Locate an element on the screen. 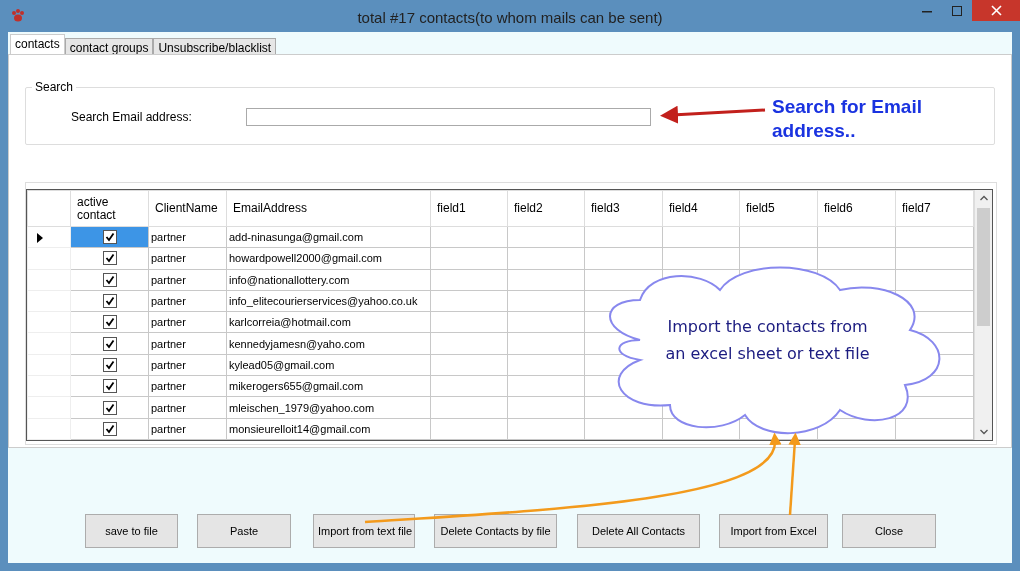  scroll-up-icon is located at coordinates (984, 198).